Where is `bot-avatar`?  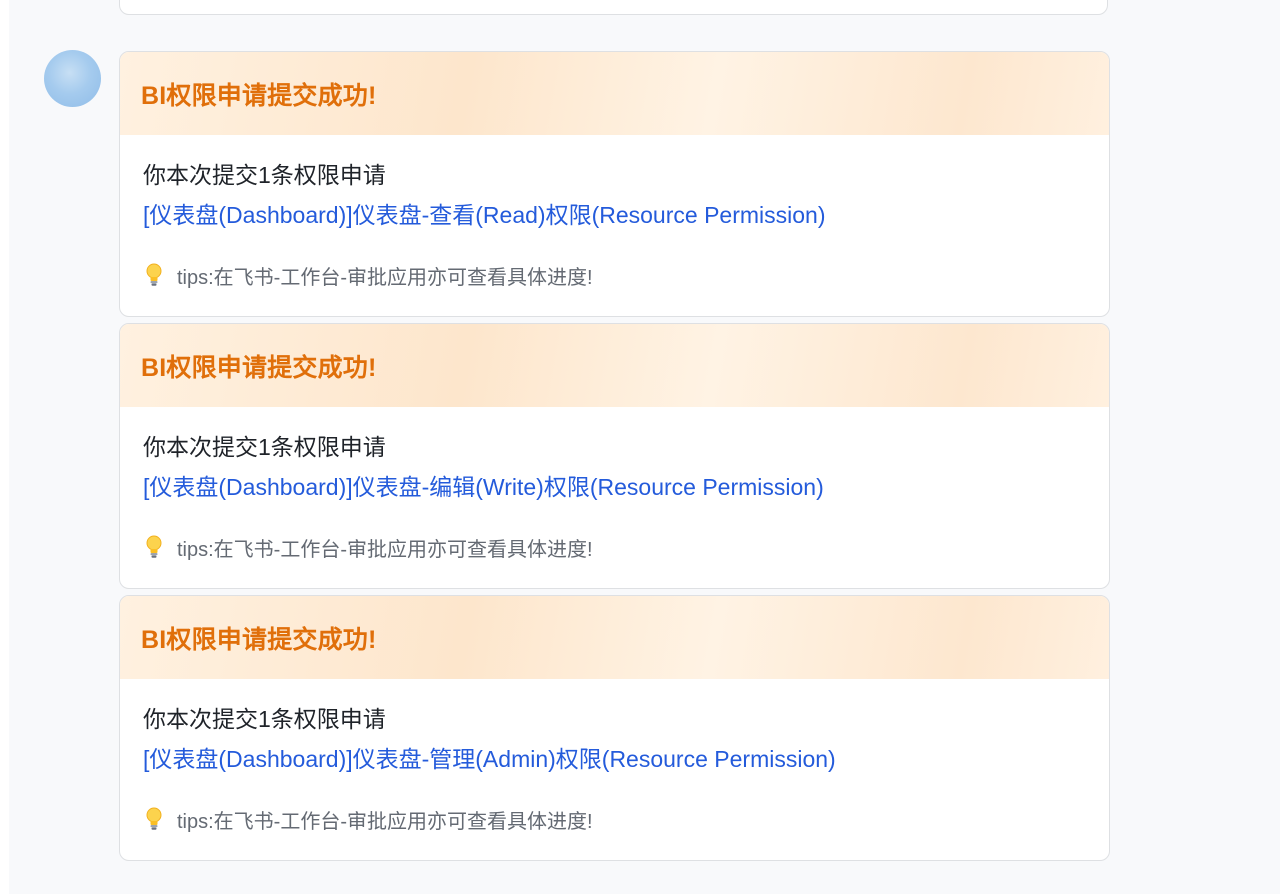 bot-avatar is located at coordinates (72, 78).